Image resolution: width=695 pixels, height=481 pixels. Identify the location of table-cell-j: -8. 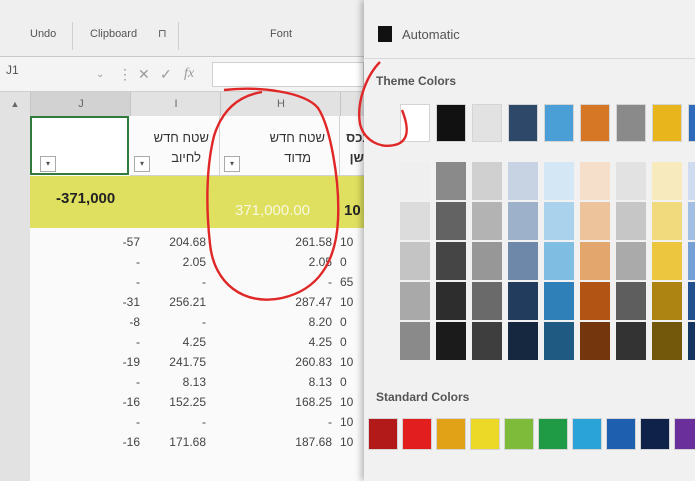
(120, 322).